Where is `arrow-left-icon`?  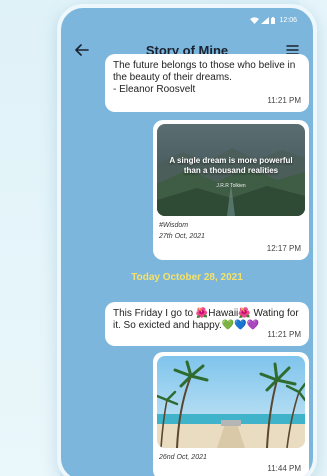
arrow-left-icon is located at coordinates (82, 50).